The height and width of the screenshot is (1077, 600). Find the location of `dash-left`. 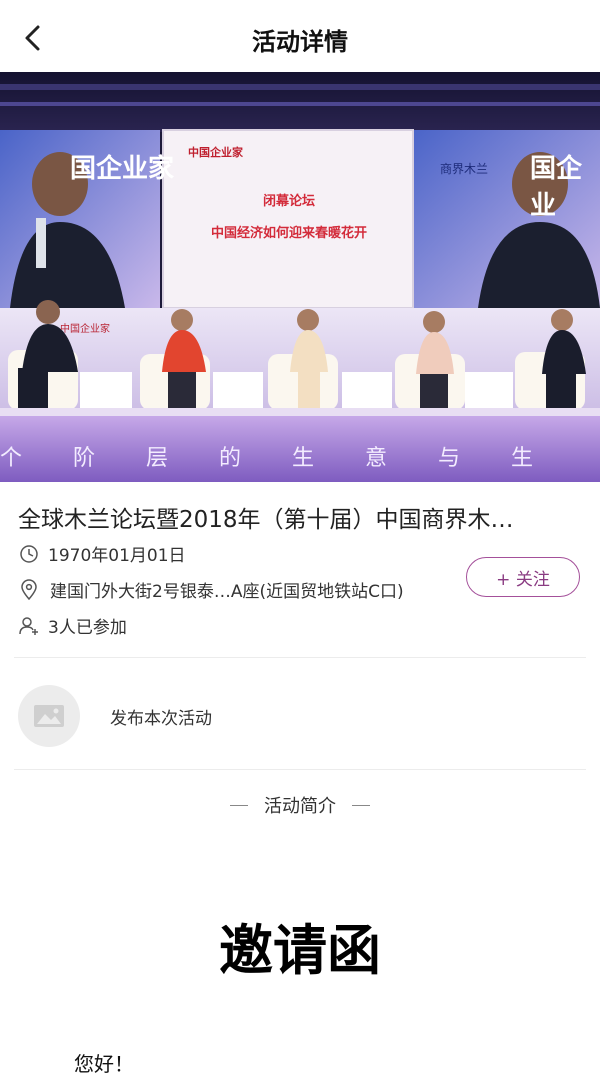

dash-left is located at coordinates (239, 805).